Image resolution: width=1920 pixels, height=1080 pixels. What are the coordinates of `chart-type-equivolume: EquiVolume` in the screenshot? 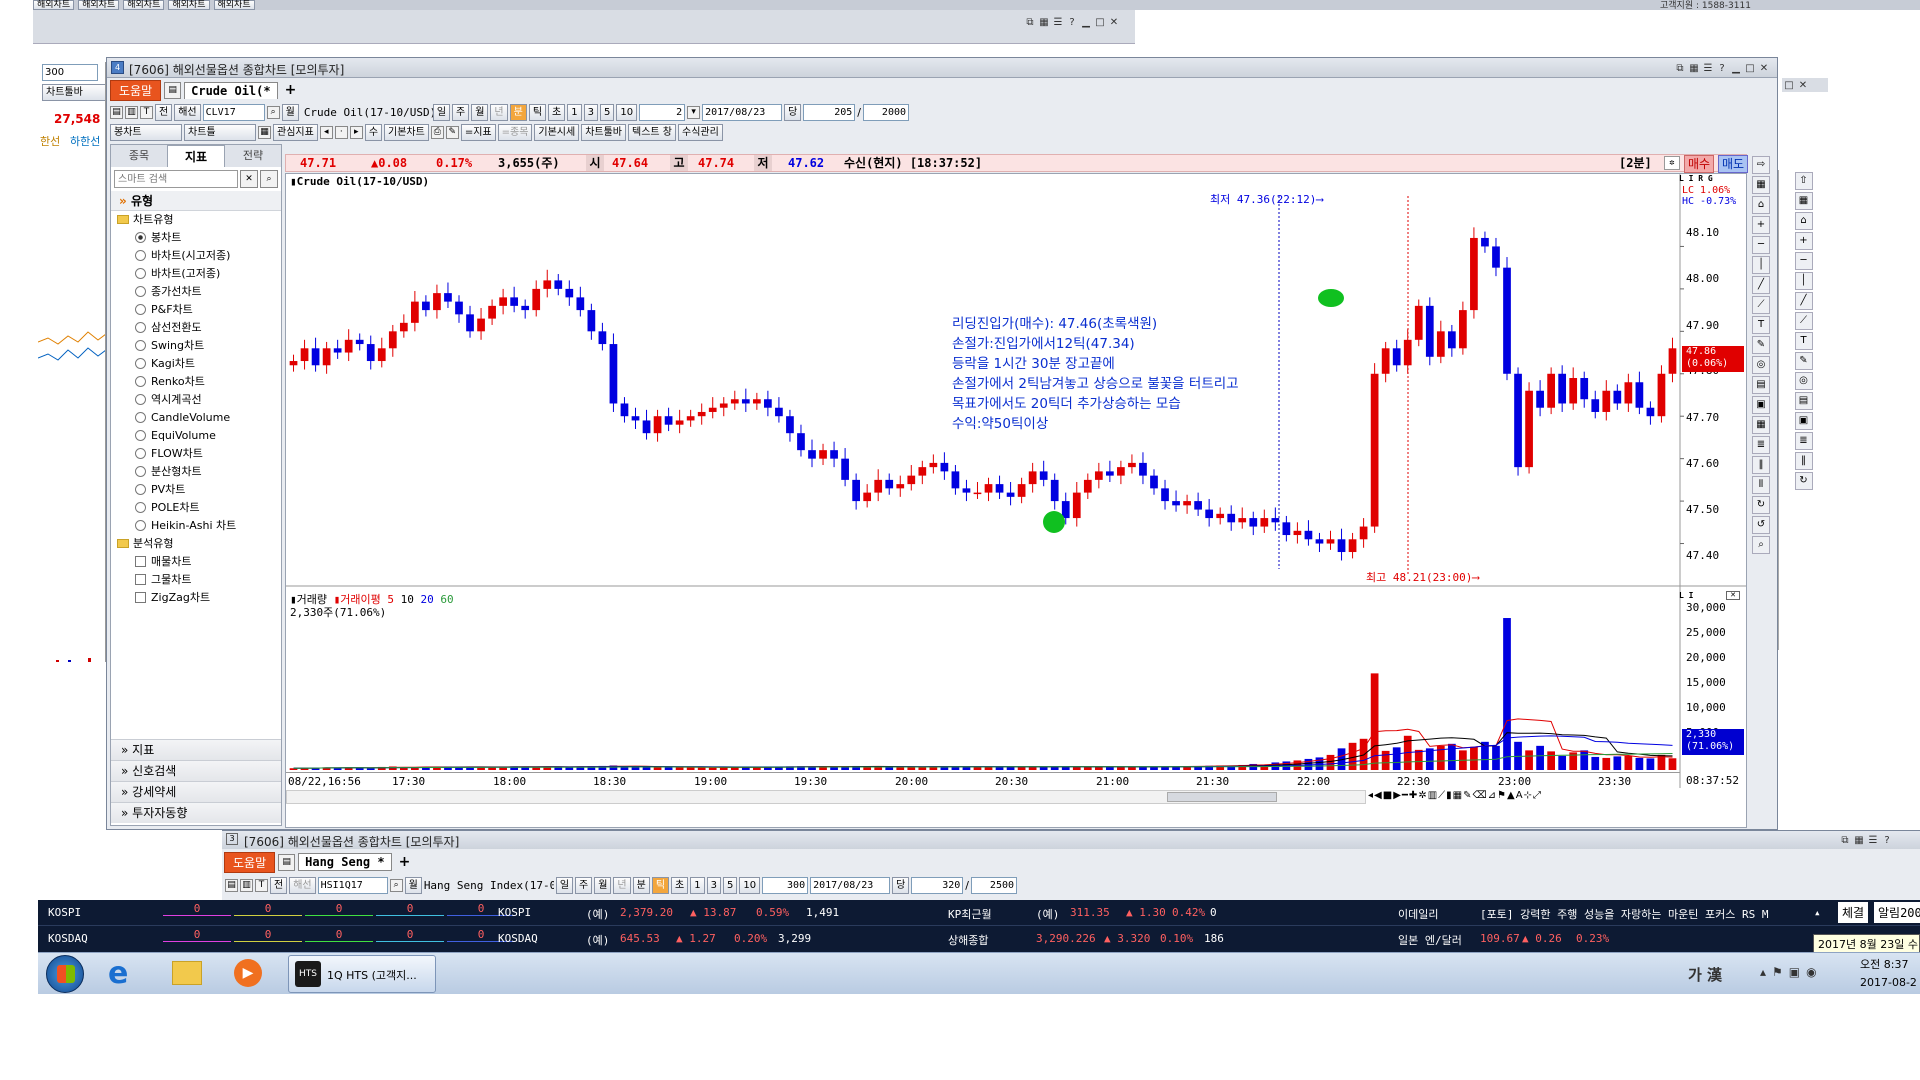 It's located at (196, 436).